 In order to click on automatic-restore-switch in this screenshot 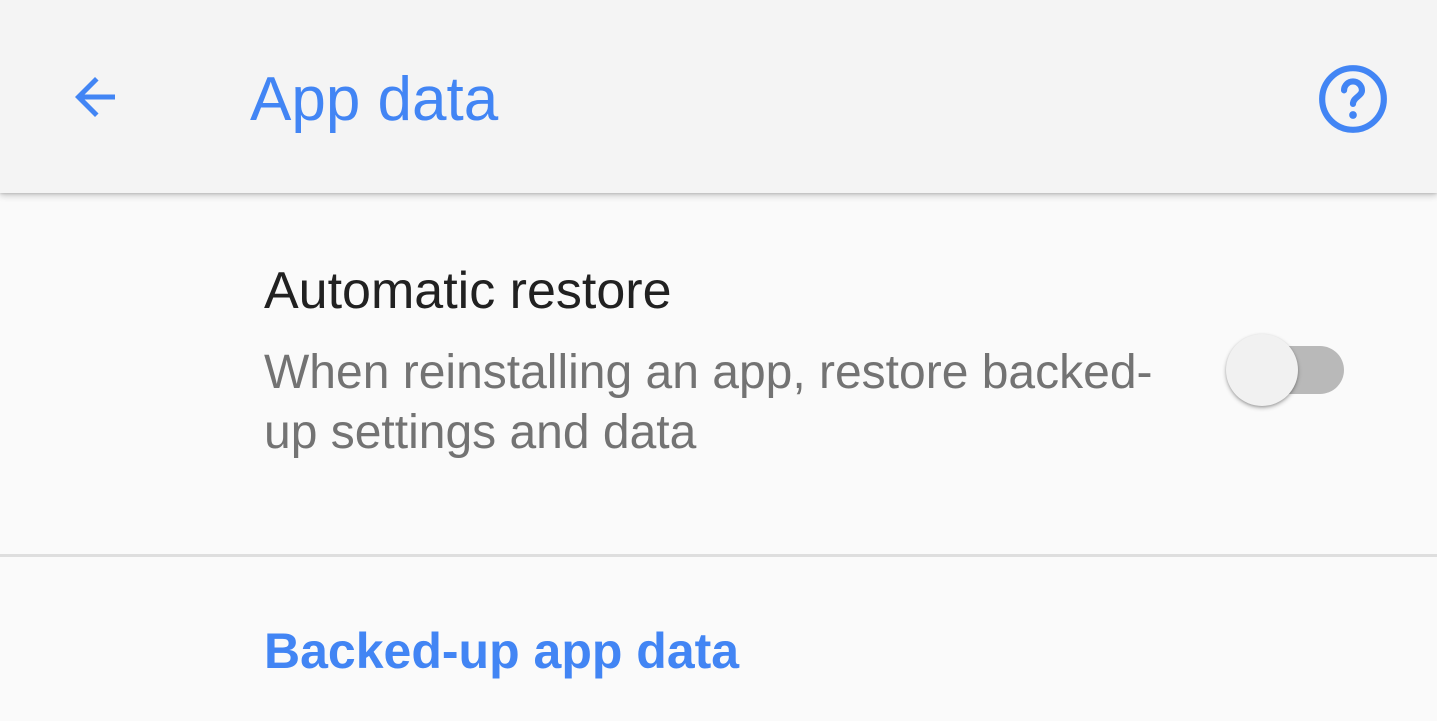, I will do `click(1284, 366)`.